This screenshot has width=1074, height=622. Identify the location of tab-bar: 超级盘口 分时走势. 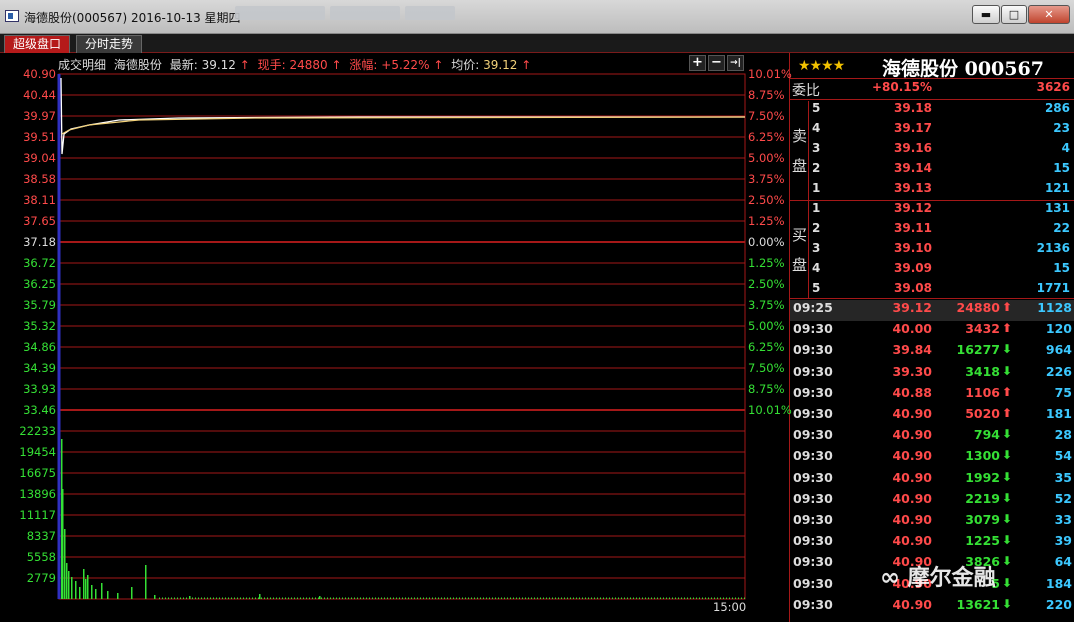
(537, 43).